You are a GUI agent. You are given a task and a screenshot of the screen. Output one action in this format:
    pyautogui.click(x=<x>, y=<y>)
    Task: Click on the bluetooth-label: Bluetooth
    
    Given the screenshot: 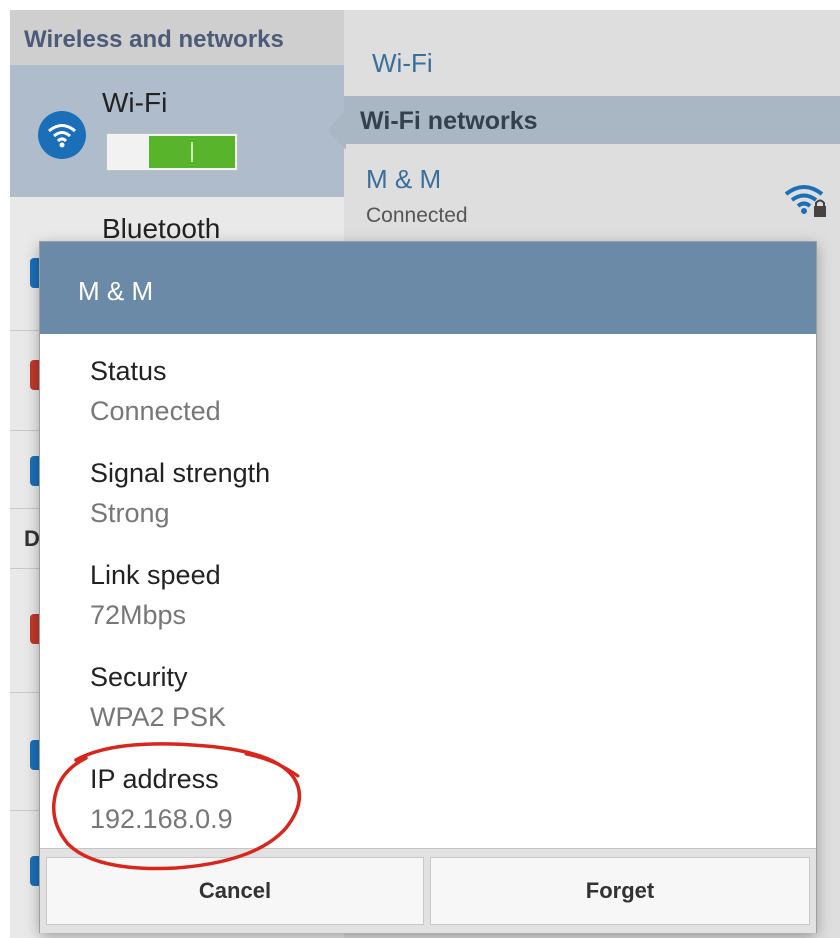 What is the action you would take?
    pyautogui.click(x=161, y=228)
    